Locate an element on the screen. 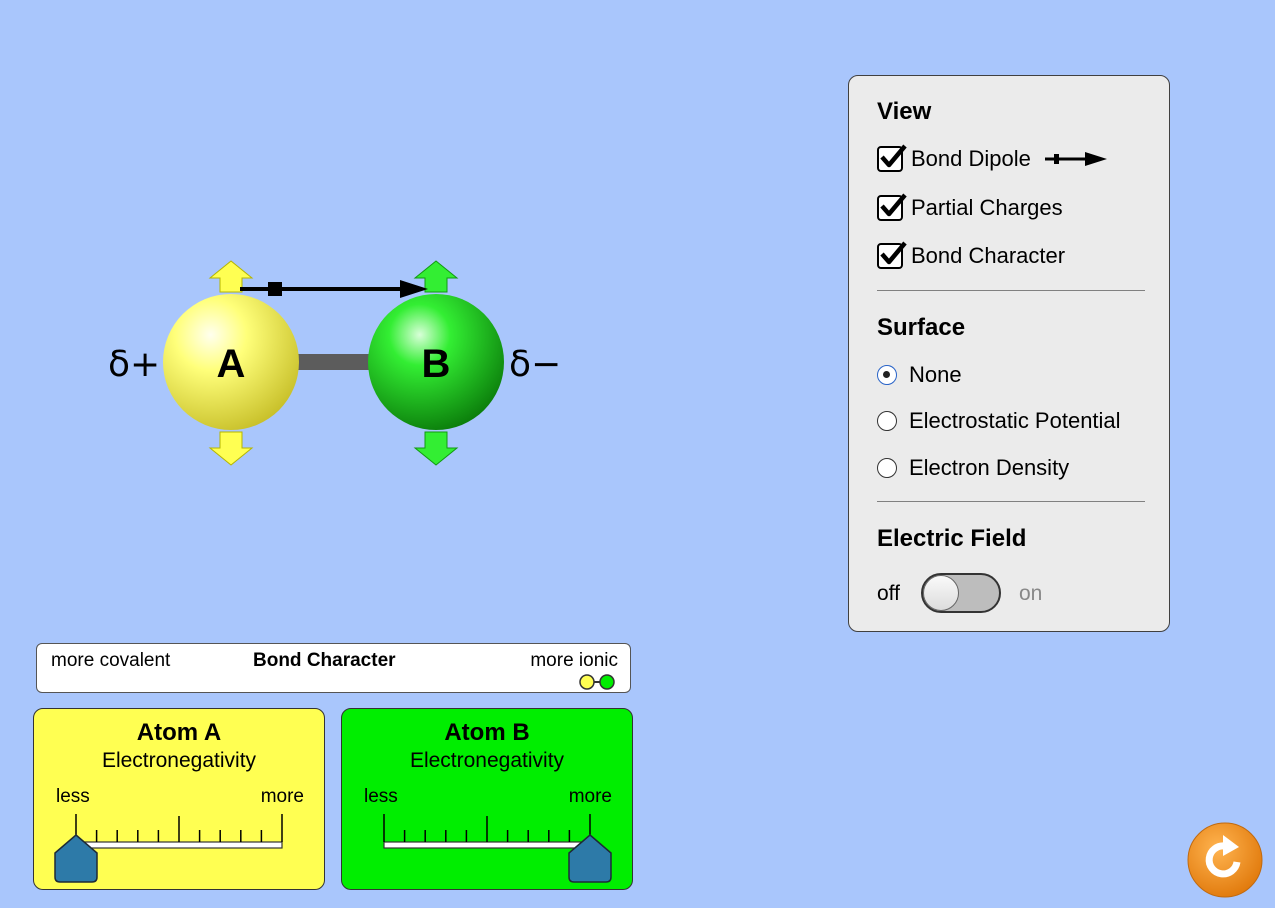  bond-character-bar: more covalent Bond Character more ionic is located at coordinates (333, 668).